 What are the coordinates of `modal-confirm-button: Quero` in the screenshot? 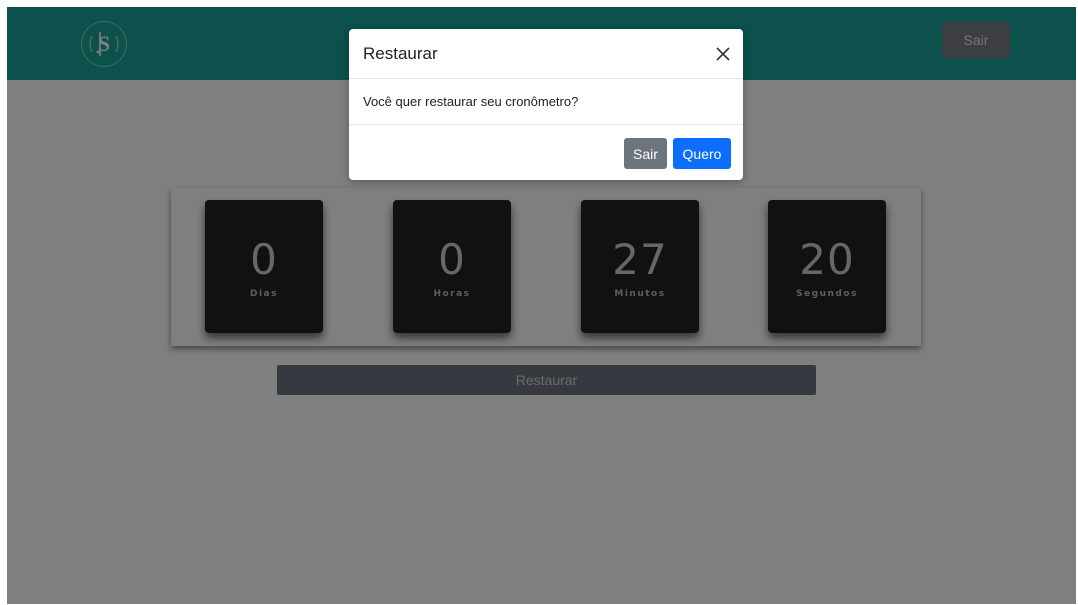 It's located at (702, 153).